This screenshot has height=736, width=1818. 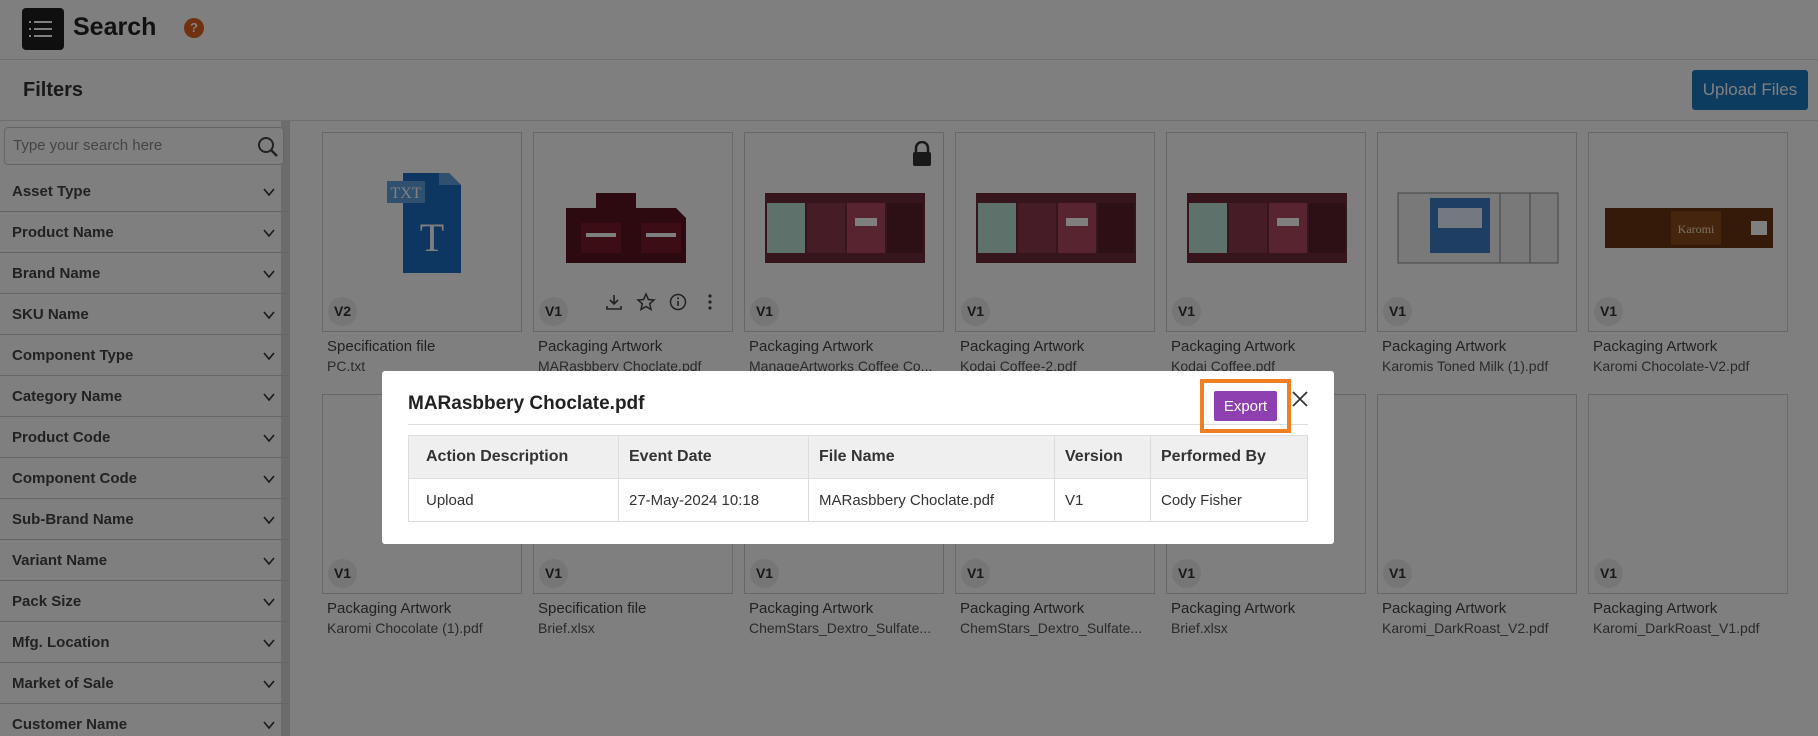 I want to click on export-button: Export, so click(x=1245, y=406).